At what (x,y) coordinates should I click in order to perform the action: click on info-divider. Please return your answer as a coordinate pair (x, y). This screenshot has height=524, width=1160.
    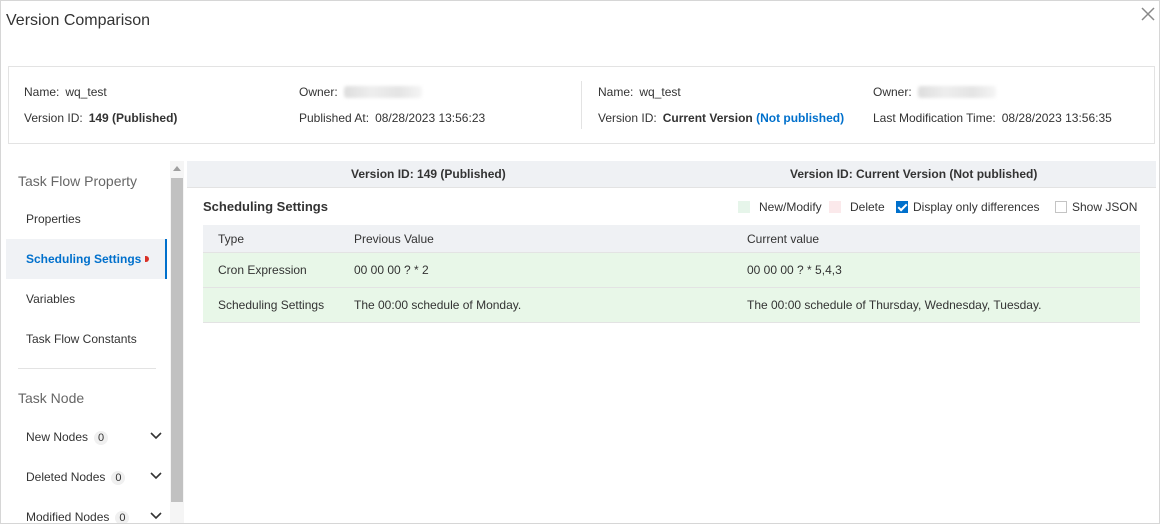
    Looking at the image, I should click on (581, 105).